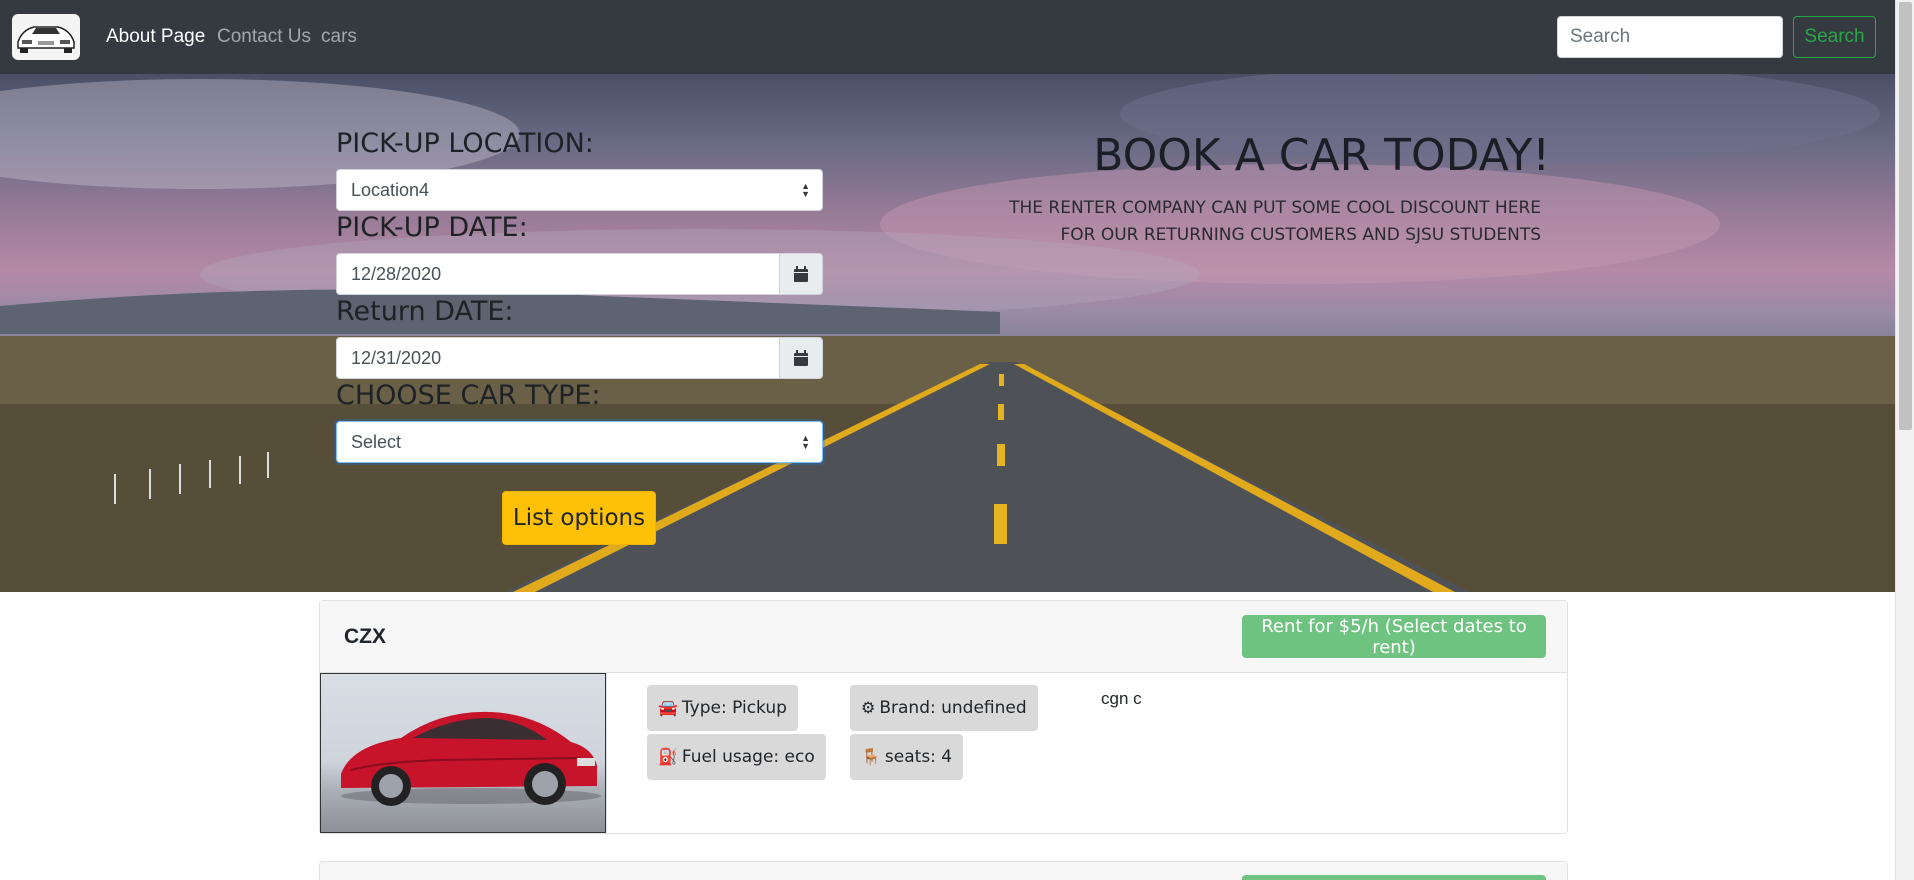 Image resolution: width=1914 pixels, height=880 pixels. I want to click on pickup-location-value: Location4, so click(390, 190).